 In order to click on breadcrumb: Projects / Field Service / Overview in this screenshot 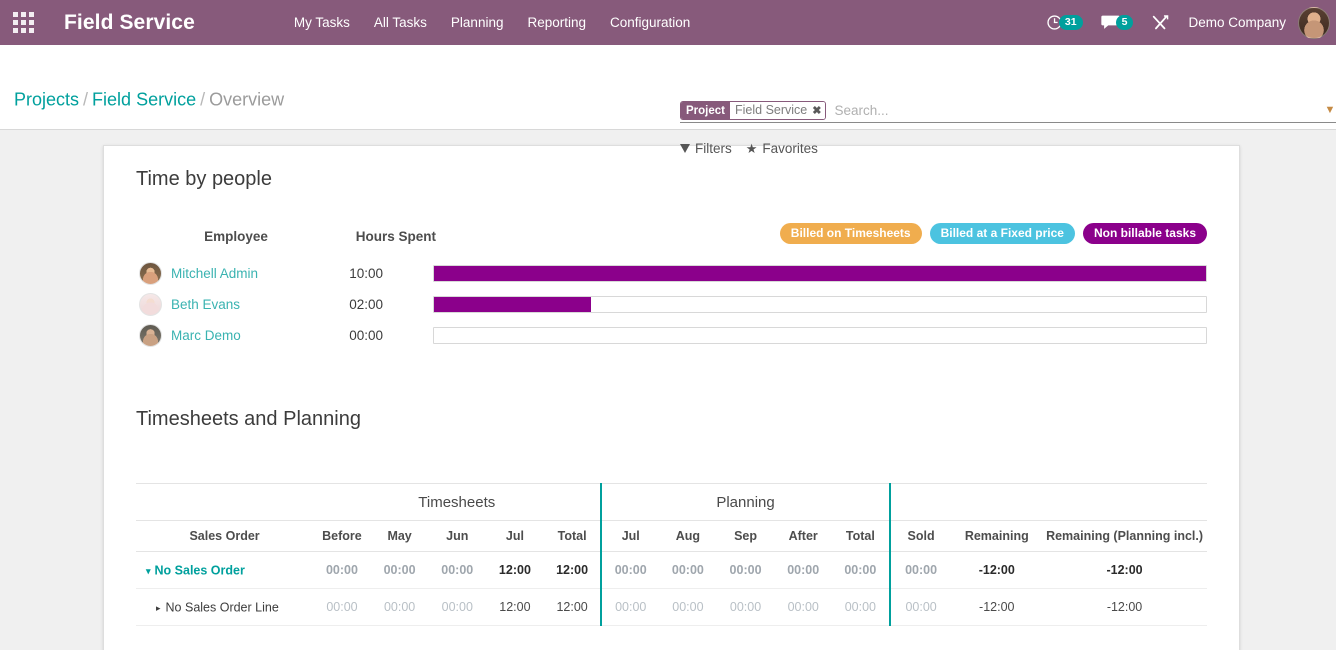, I will do `click(149, 100)`.